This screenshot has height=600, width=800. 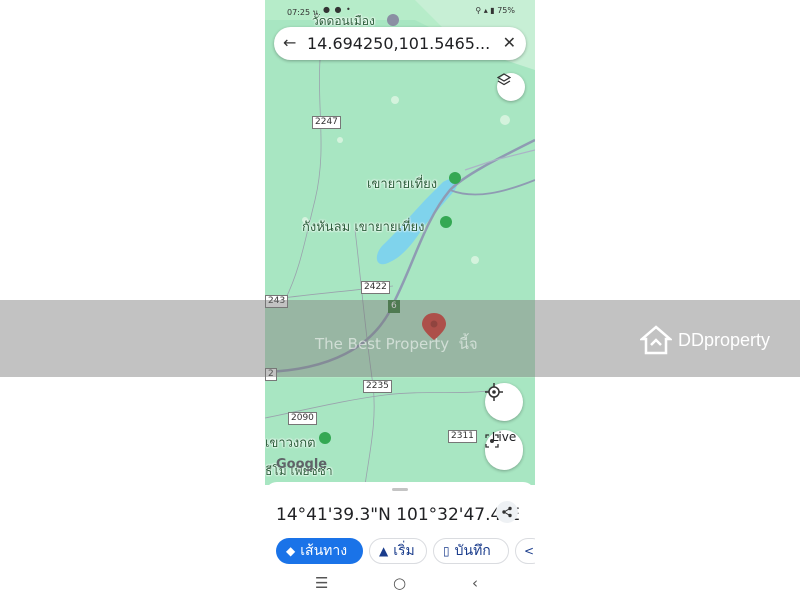 What do you see at coordinates (495, 10) in the screenshot?
I see `status-battery: ⚲ ▴ ▮ 75%` at bounding box center [495, 10].